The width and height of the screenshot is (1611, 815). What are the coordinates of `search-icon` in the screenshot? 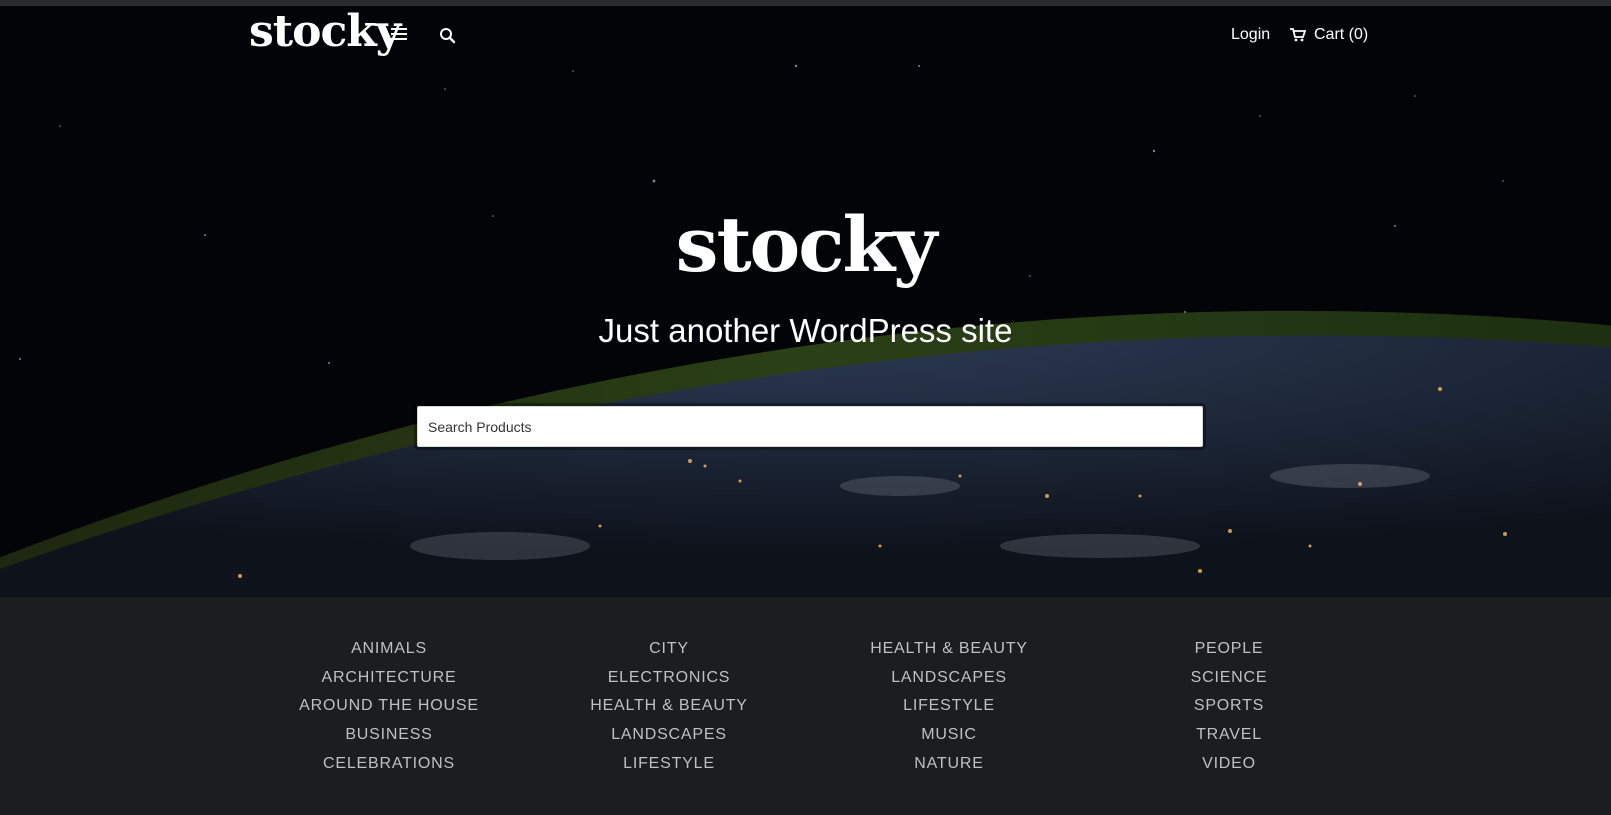 It's located at (448, 36).